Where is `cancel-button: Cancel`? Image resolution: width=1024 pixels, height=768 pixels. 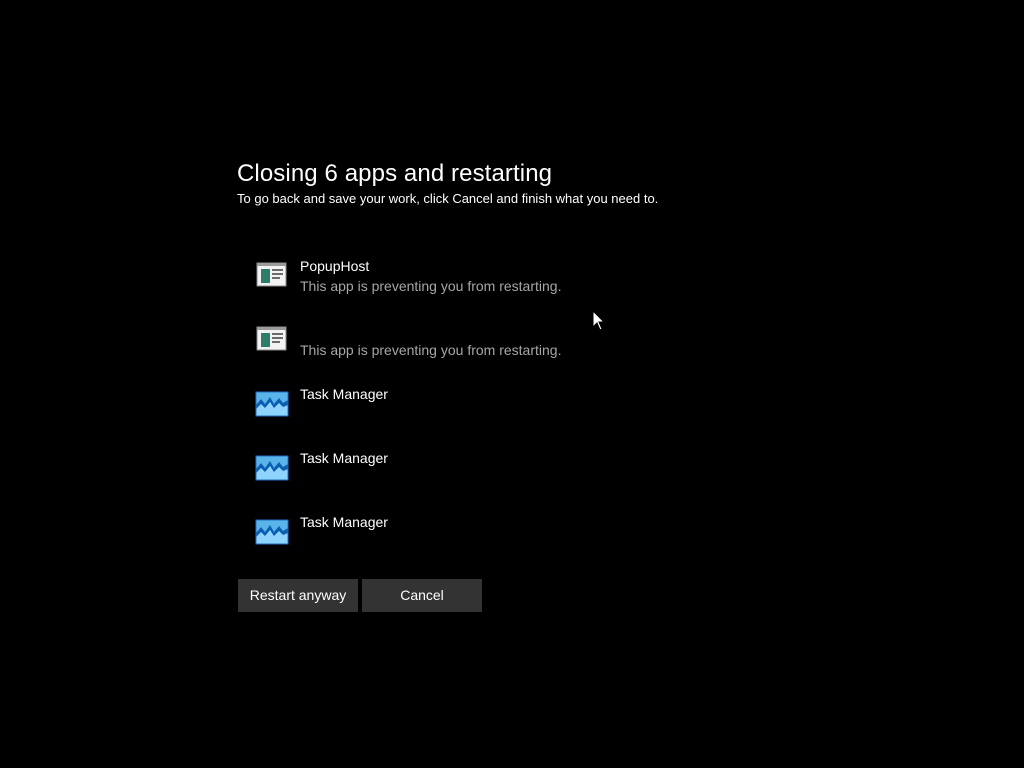 cancel-button: Cancel is located at coordinates (422, 595).